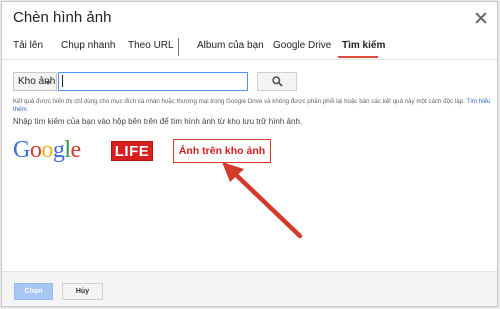 The width and height of the screenshot is (500, 309). I want to click on chevron-down-icon, so click(48, 83).